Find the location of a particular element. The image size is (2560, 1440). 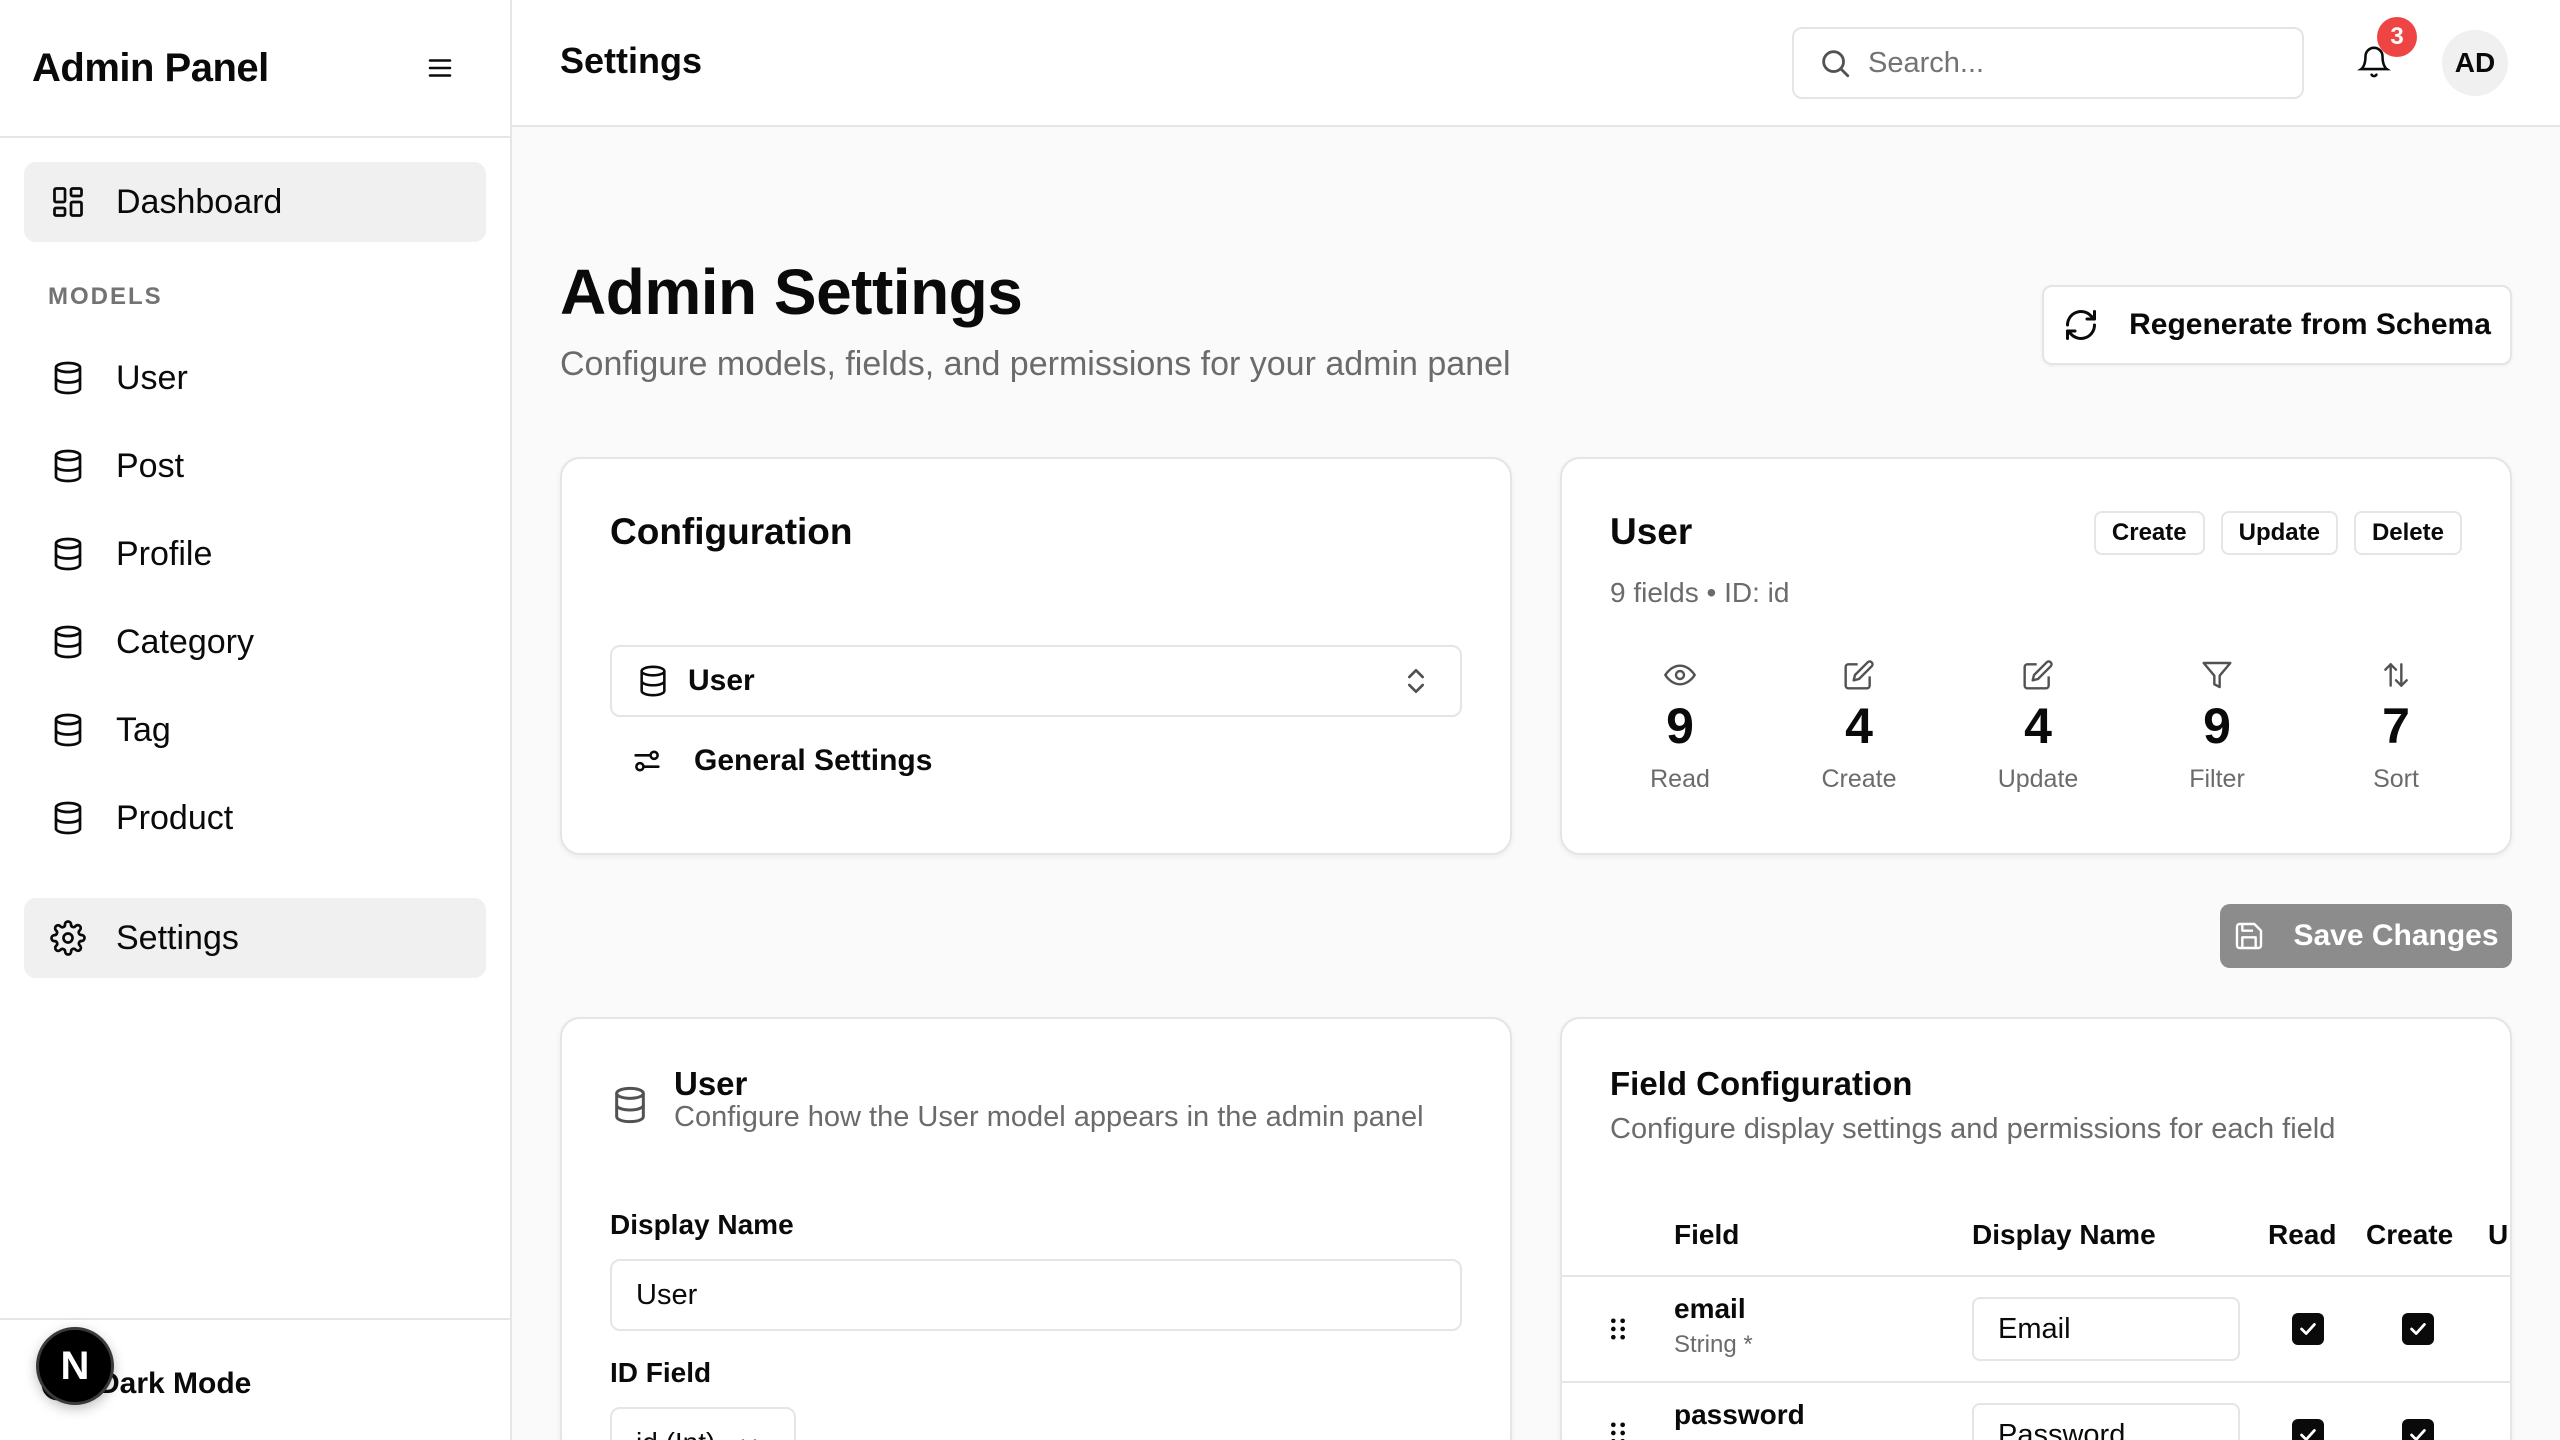

page-heading: Admin Settings is located at coordinates (791, 292).